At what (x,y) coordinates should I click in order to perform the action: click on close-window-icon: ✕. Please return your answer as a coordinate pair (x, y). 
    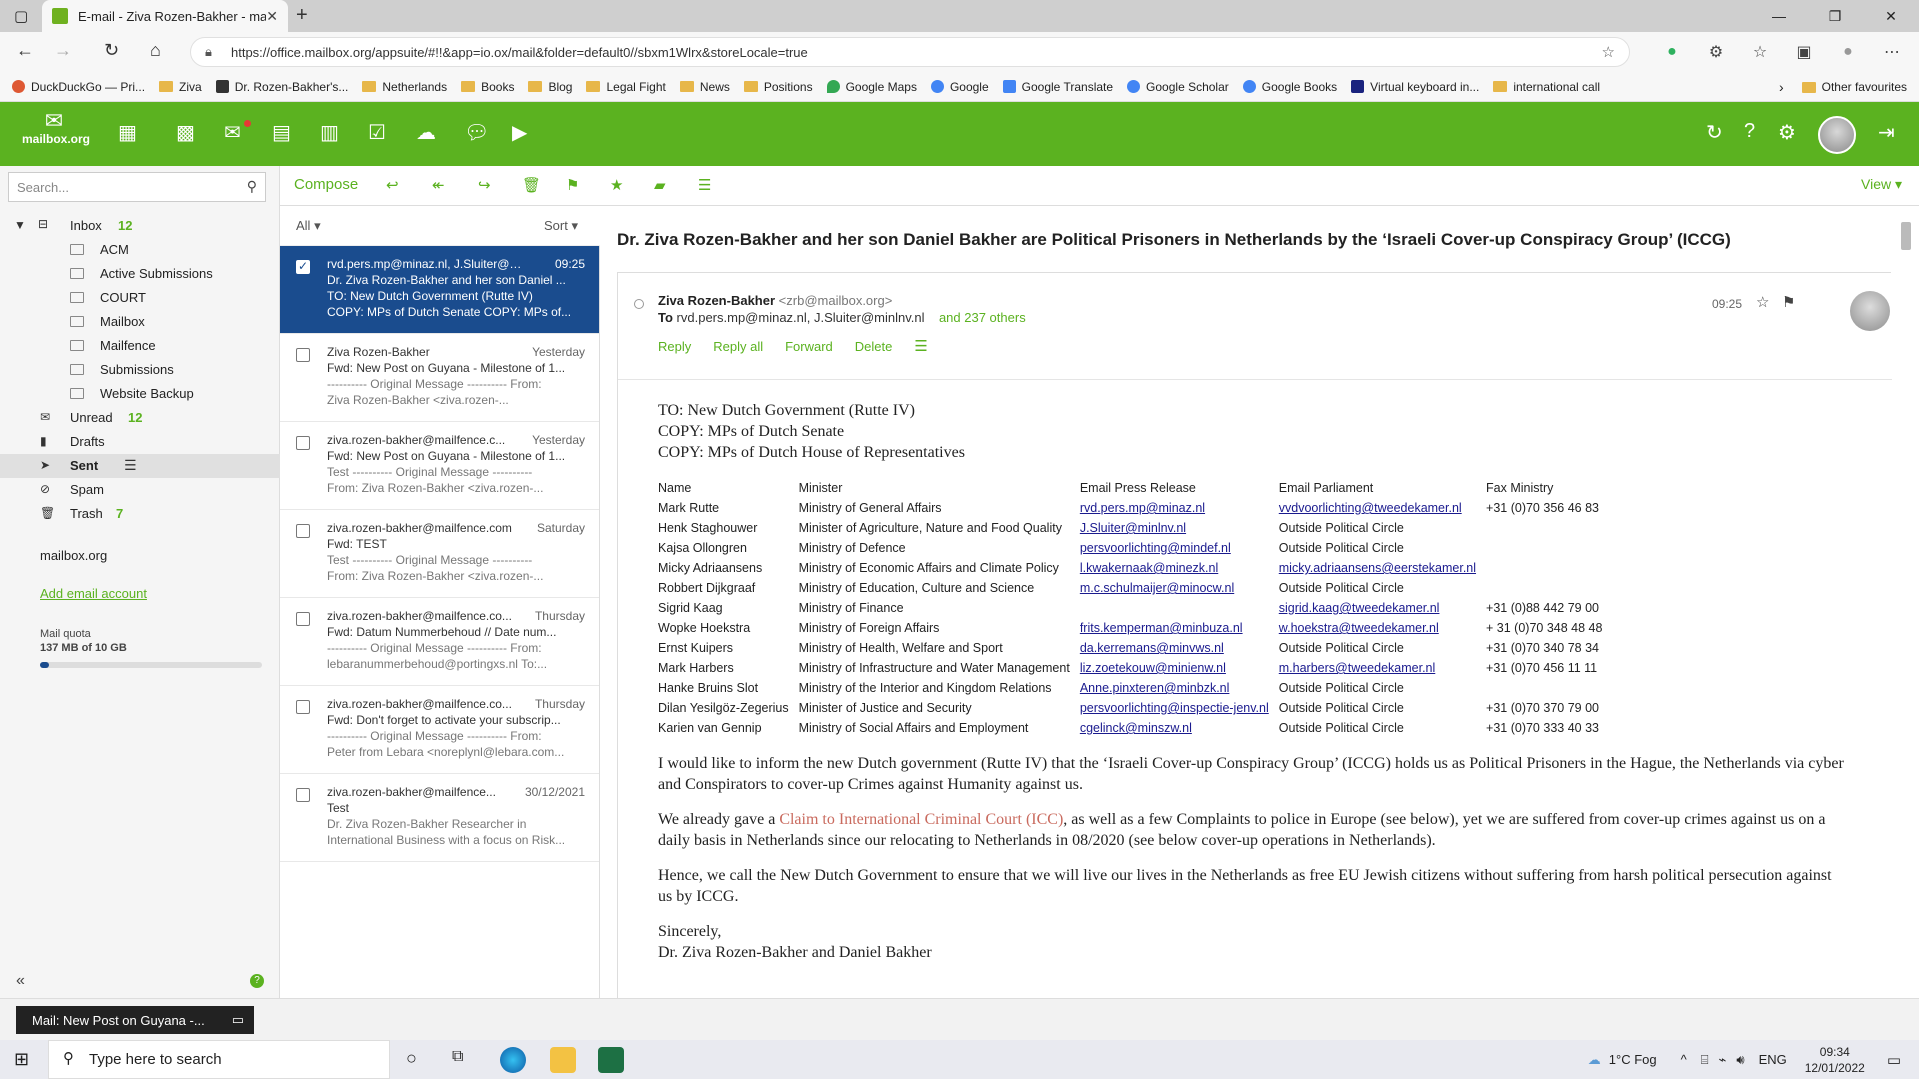
    Looking at the image, I should click on (1891, 16).